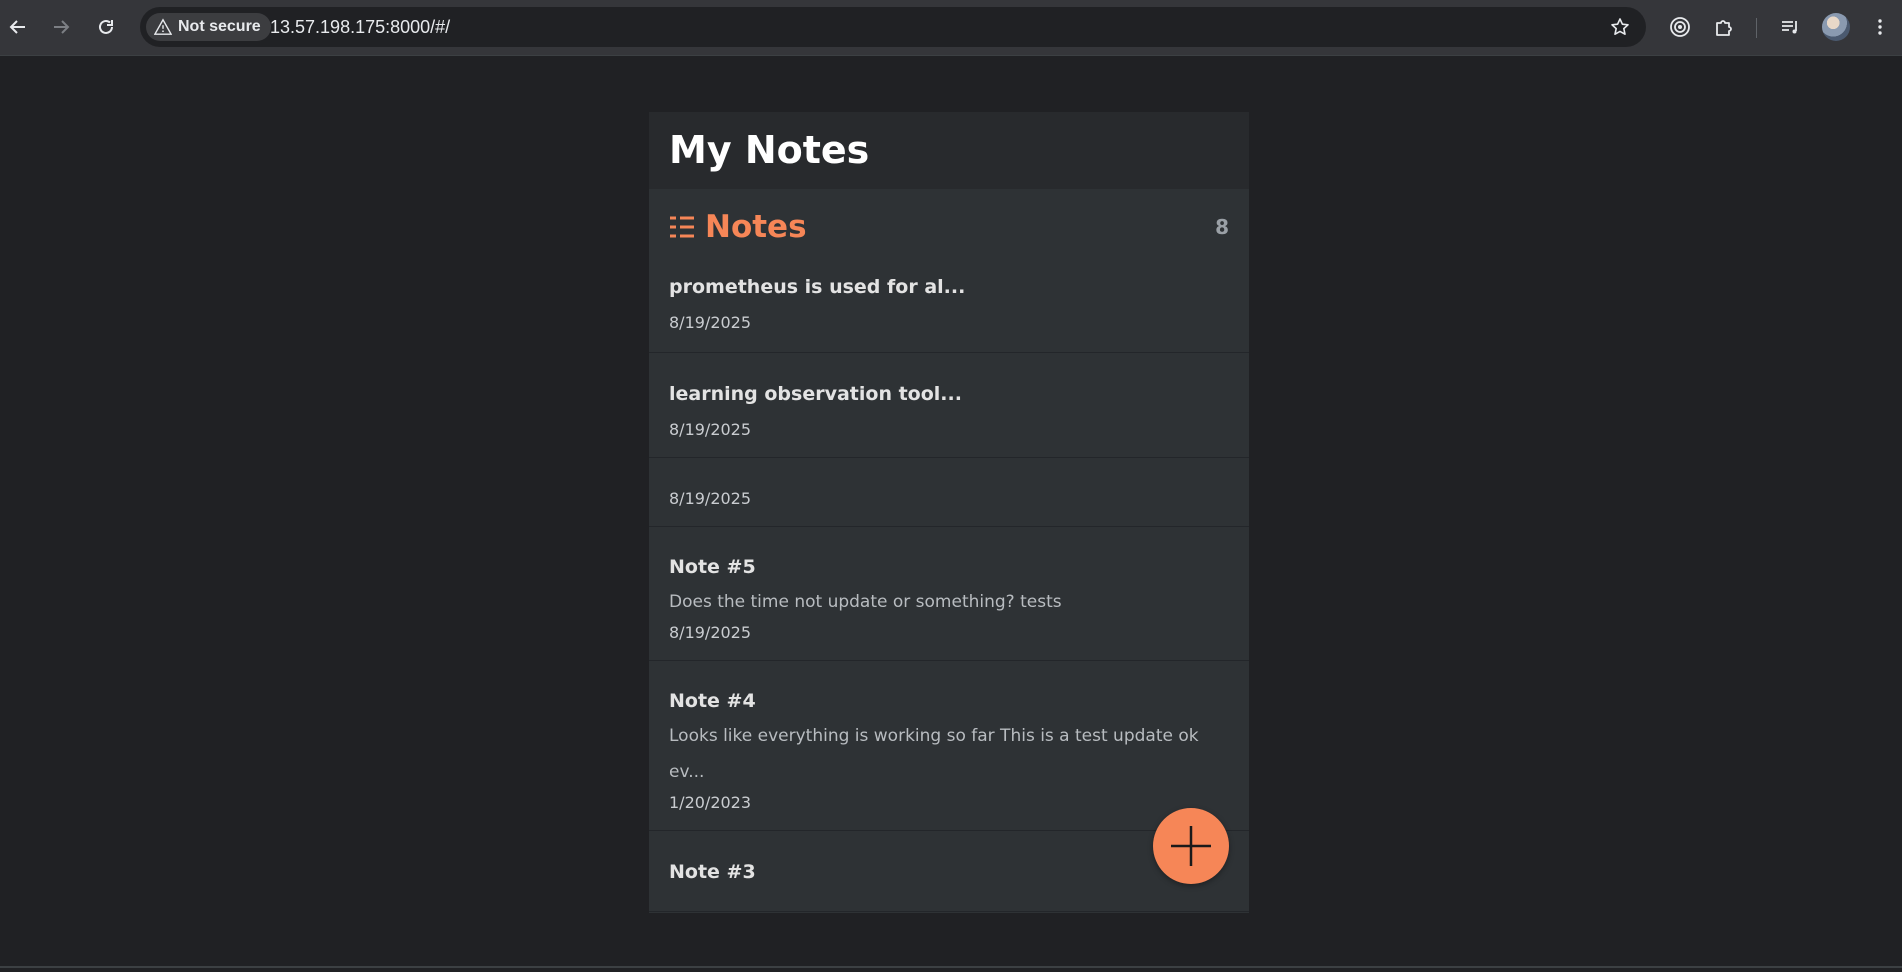 This screenshot has width=1902, height=972. Describe the element at coordinates (710, 802) in the screenshot. I see `note-date: 1/20/2023` at that location.